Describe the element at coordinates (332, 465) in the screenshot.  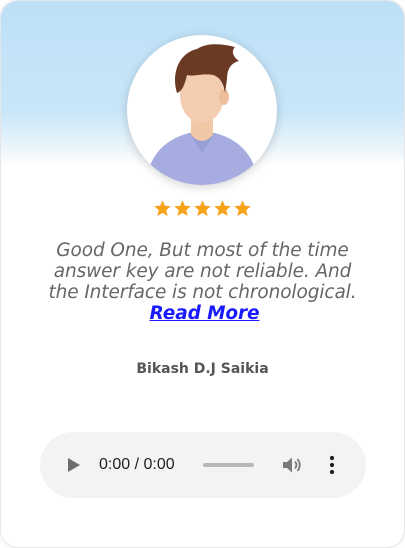
I see `more-vertical-icon` at that location.